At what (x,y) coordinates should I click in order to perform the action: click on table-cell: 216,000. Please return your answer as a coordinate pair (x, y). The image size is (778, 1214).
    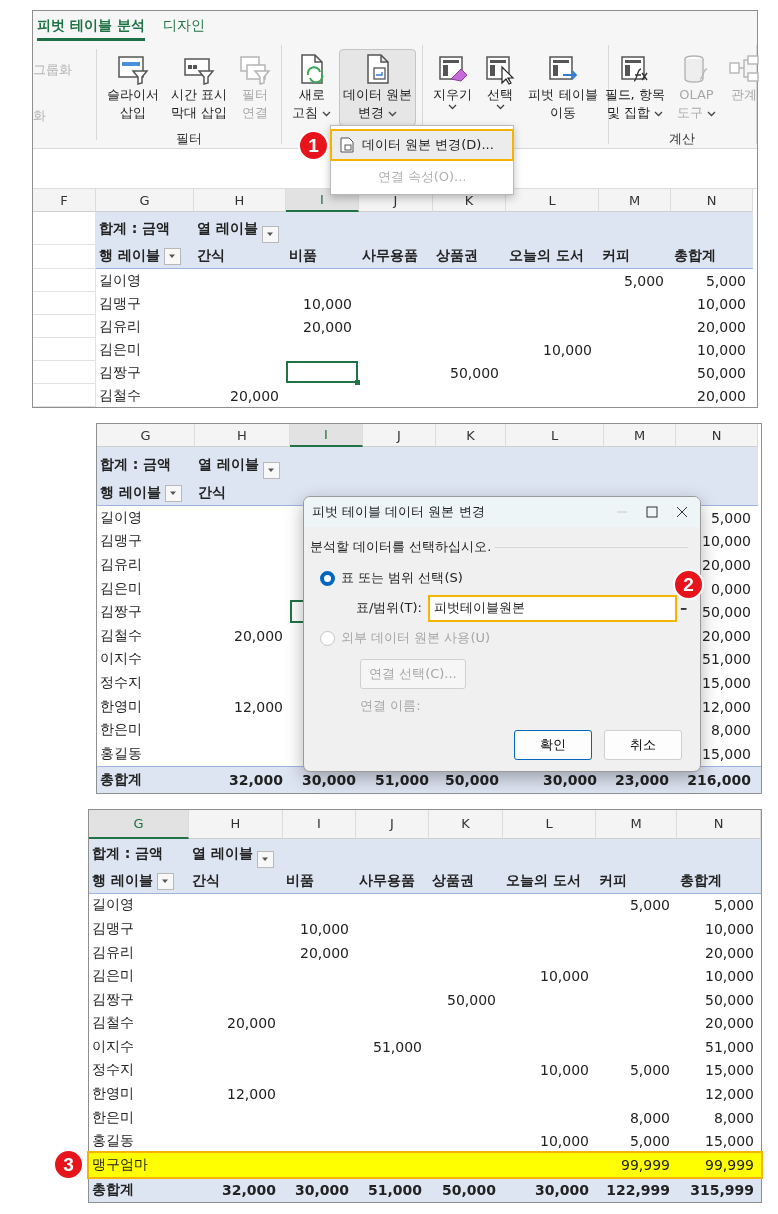
    Looking at the image, I should click on (719, 779).